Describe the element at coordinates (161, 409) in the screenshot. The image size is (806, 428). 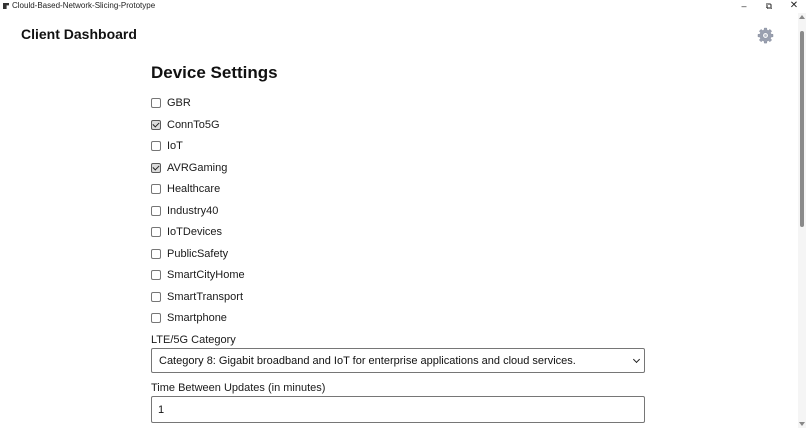
I see `update-interval-value: 1` at that location.